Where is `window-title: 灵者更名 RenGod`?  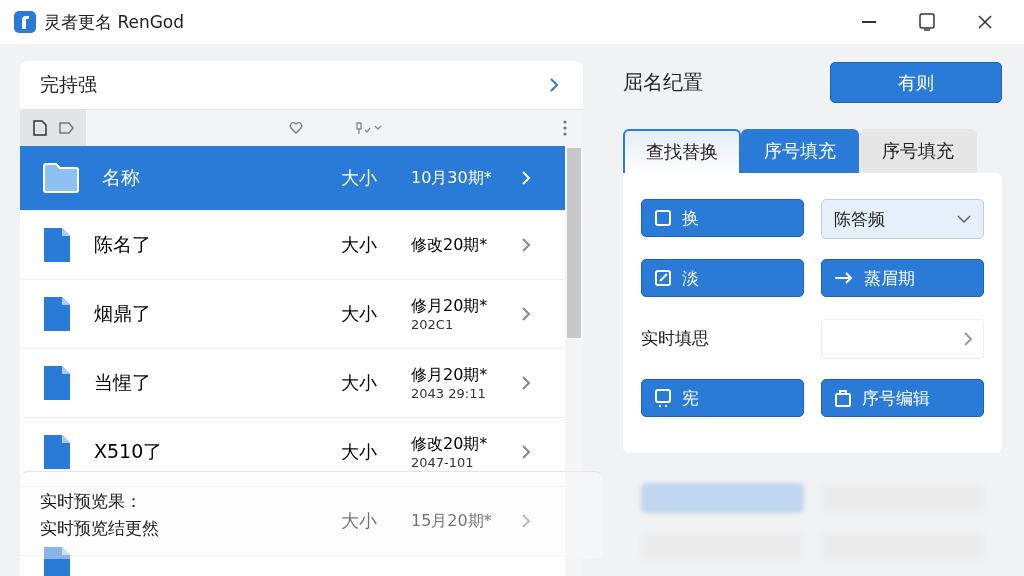 window-title: 灵者更名 RenGod is located at coordinates (115, 22).